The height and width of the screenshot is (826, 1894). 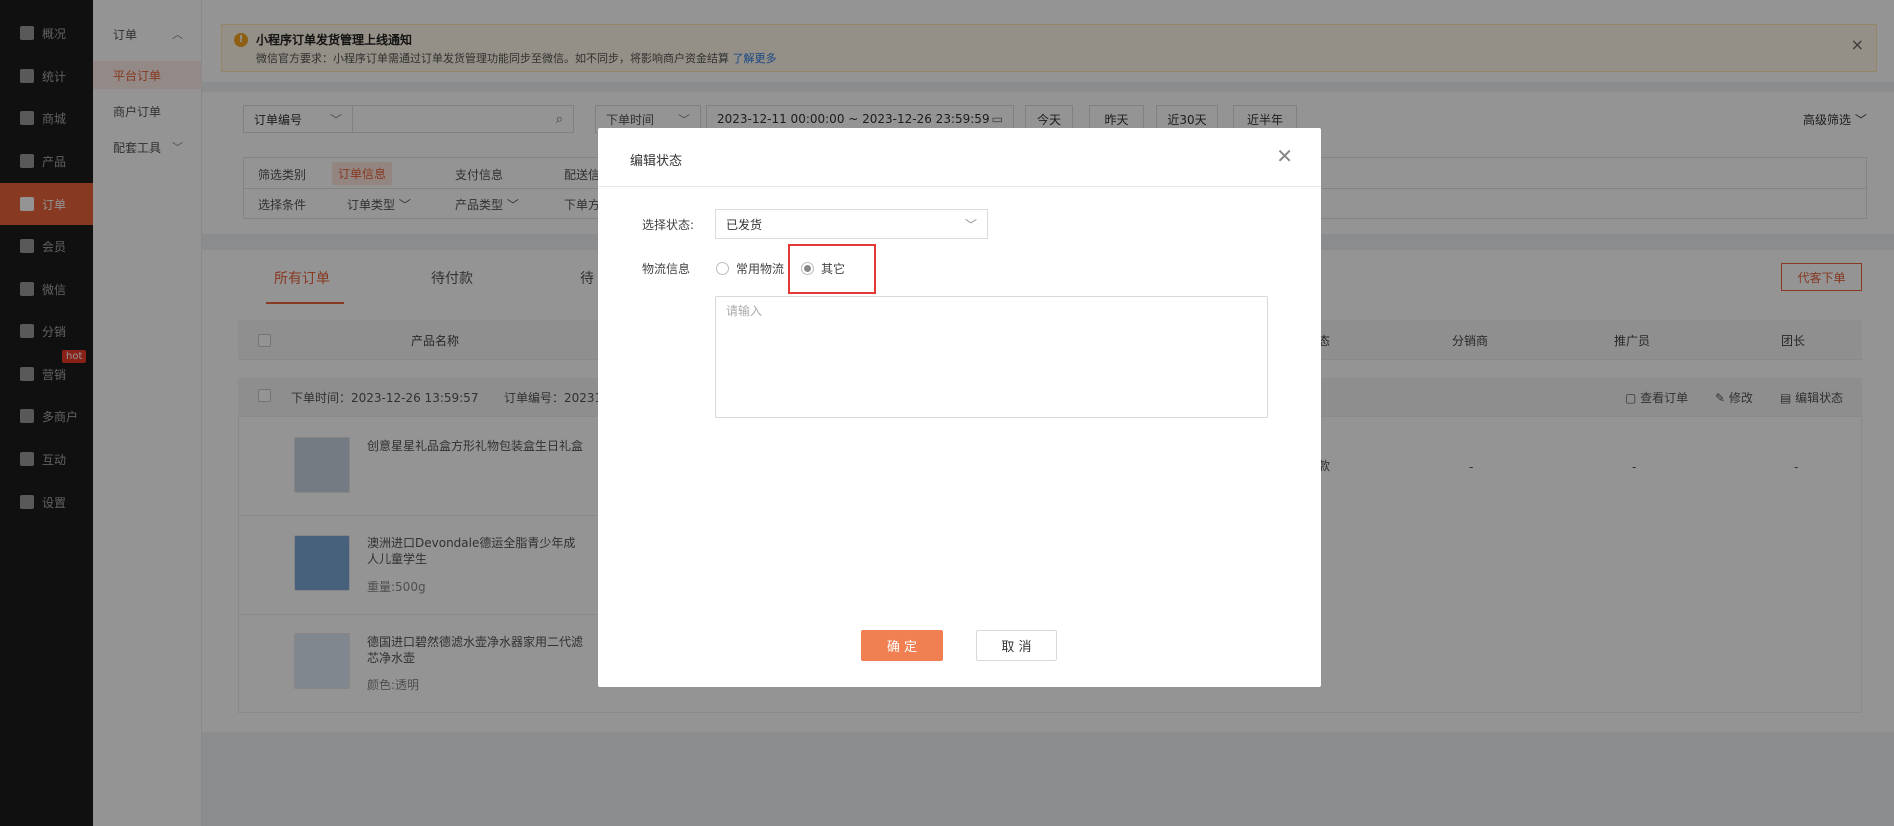 What do you see at coordinates (1016, 645) in the screenshot?
I see `cancel-button: 取 消` at bounding box center [1016, 645].